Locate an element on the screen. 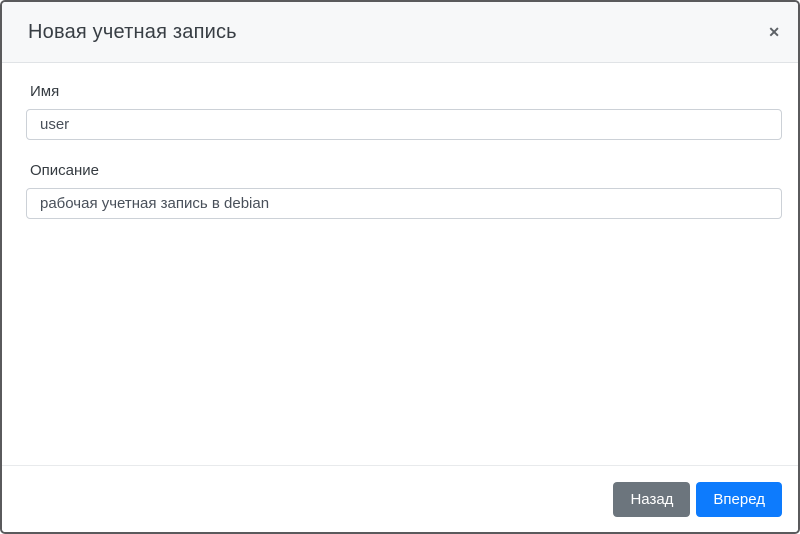 Image resolution: width=800 pixels, height=534 pixels. name-field-group: Имя is located at coordinates (404, 111).